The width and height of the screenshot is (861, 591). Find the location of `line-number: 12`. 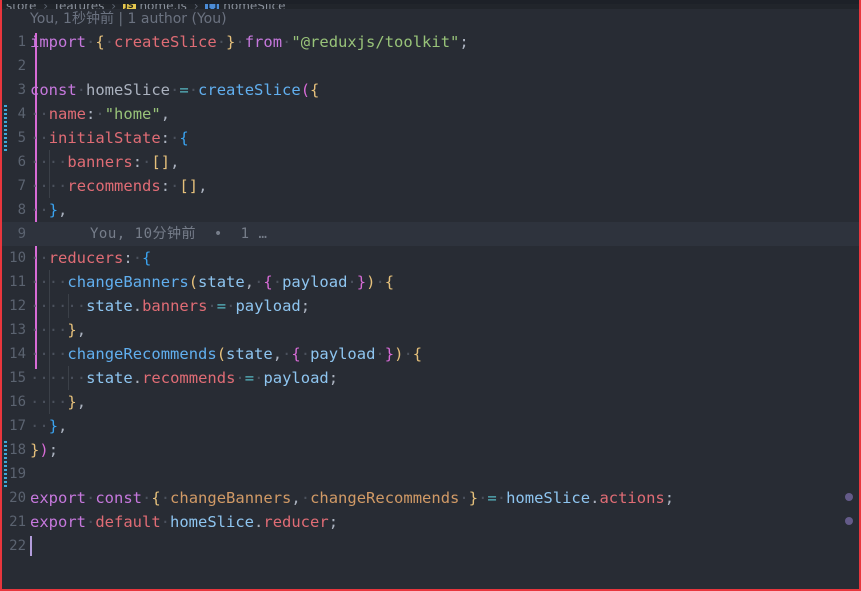

line-number: 12 is located at coordinates (17, 306).